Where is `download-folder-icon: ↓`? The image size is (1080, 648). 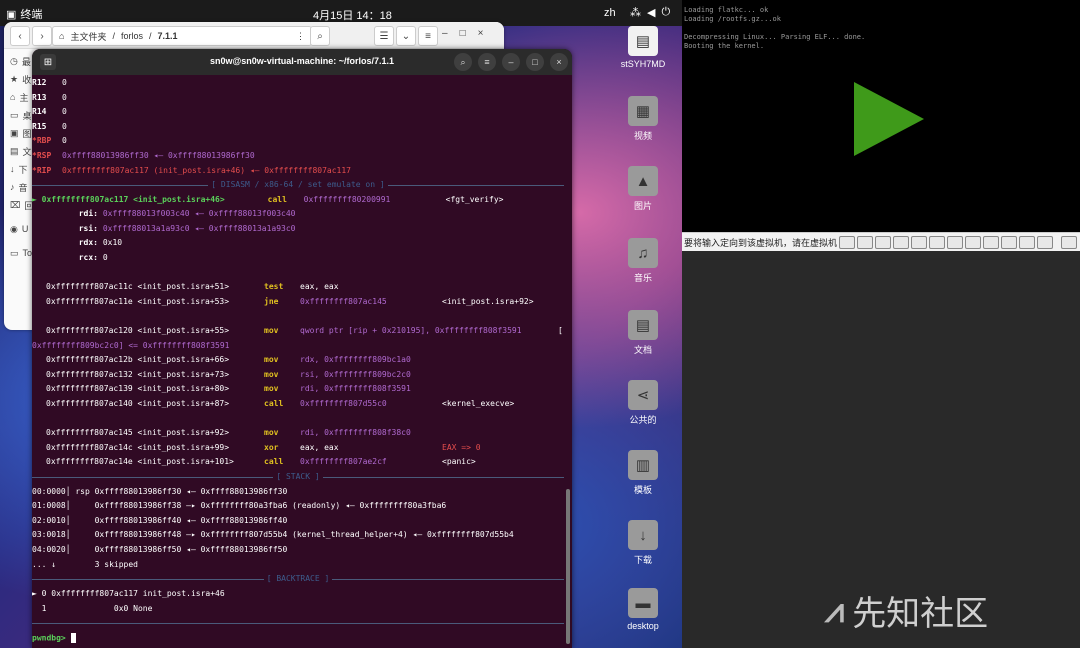
download-folder-icon: ↓ is located at coordinates (643, 535).